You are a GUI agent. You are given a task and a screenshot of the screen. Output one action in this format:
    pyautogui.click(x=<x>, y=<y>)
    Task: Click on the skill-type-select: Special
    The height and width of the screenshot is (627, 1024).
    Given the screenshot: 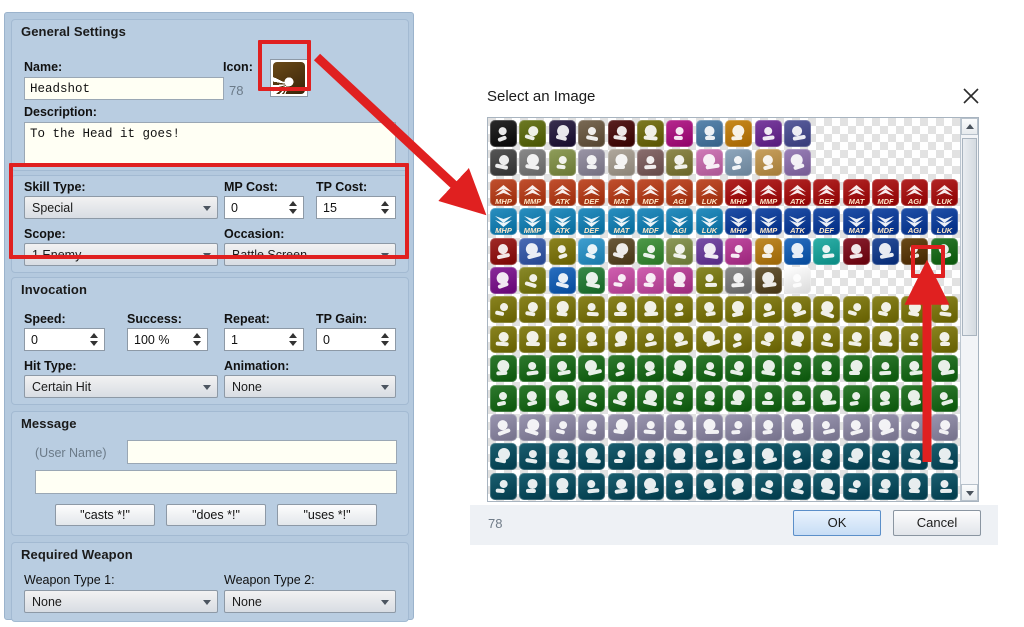 What is the action you would take?
    pyautogui.click(x=121, y=207)
    